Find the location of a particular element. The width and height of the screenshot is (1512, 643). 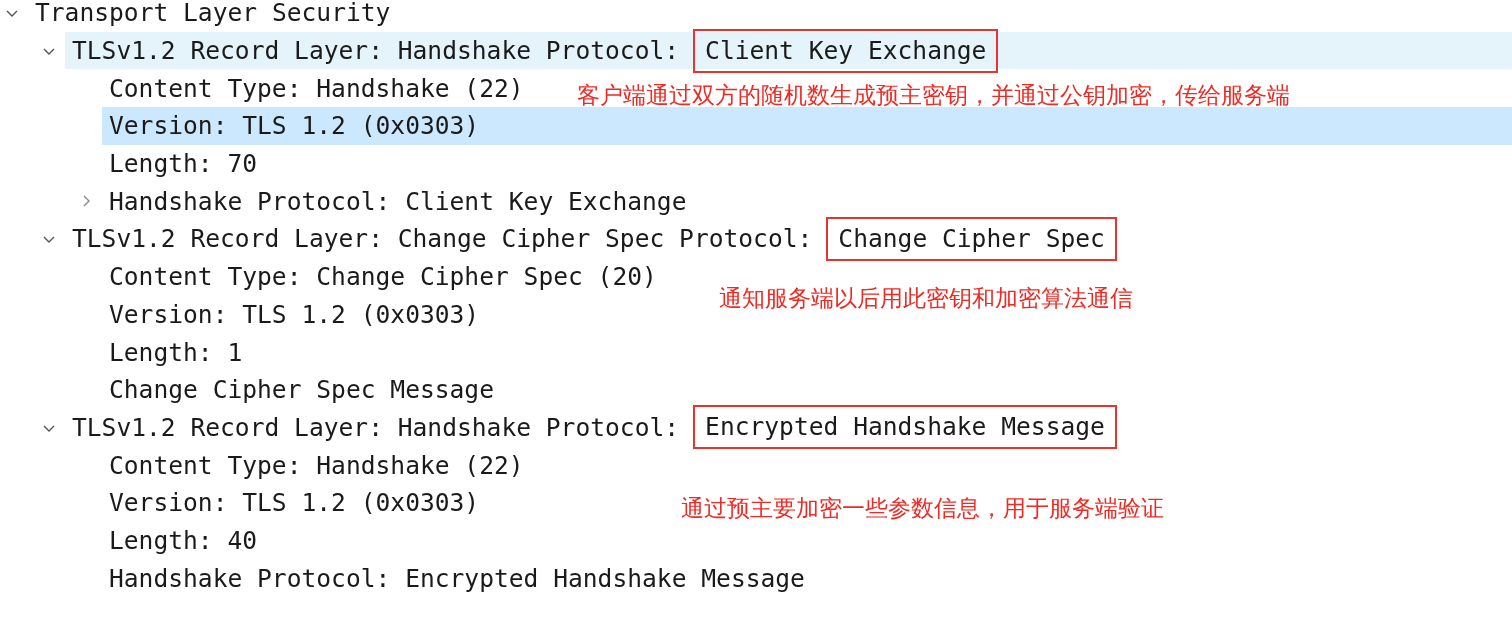

tree-item-label: Transport Layer Security is located at coordinates (213, 14).